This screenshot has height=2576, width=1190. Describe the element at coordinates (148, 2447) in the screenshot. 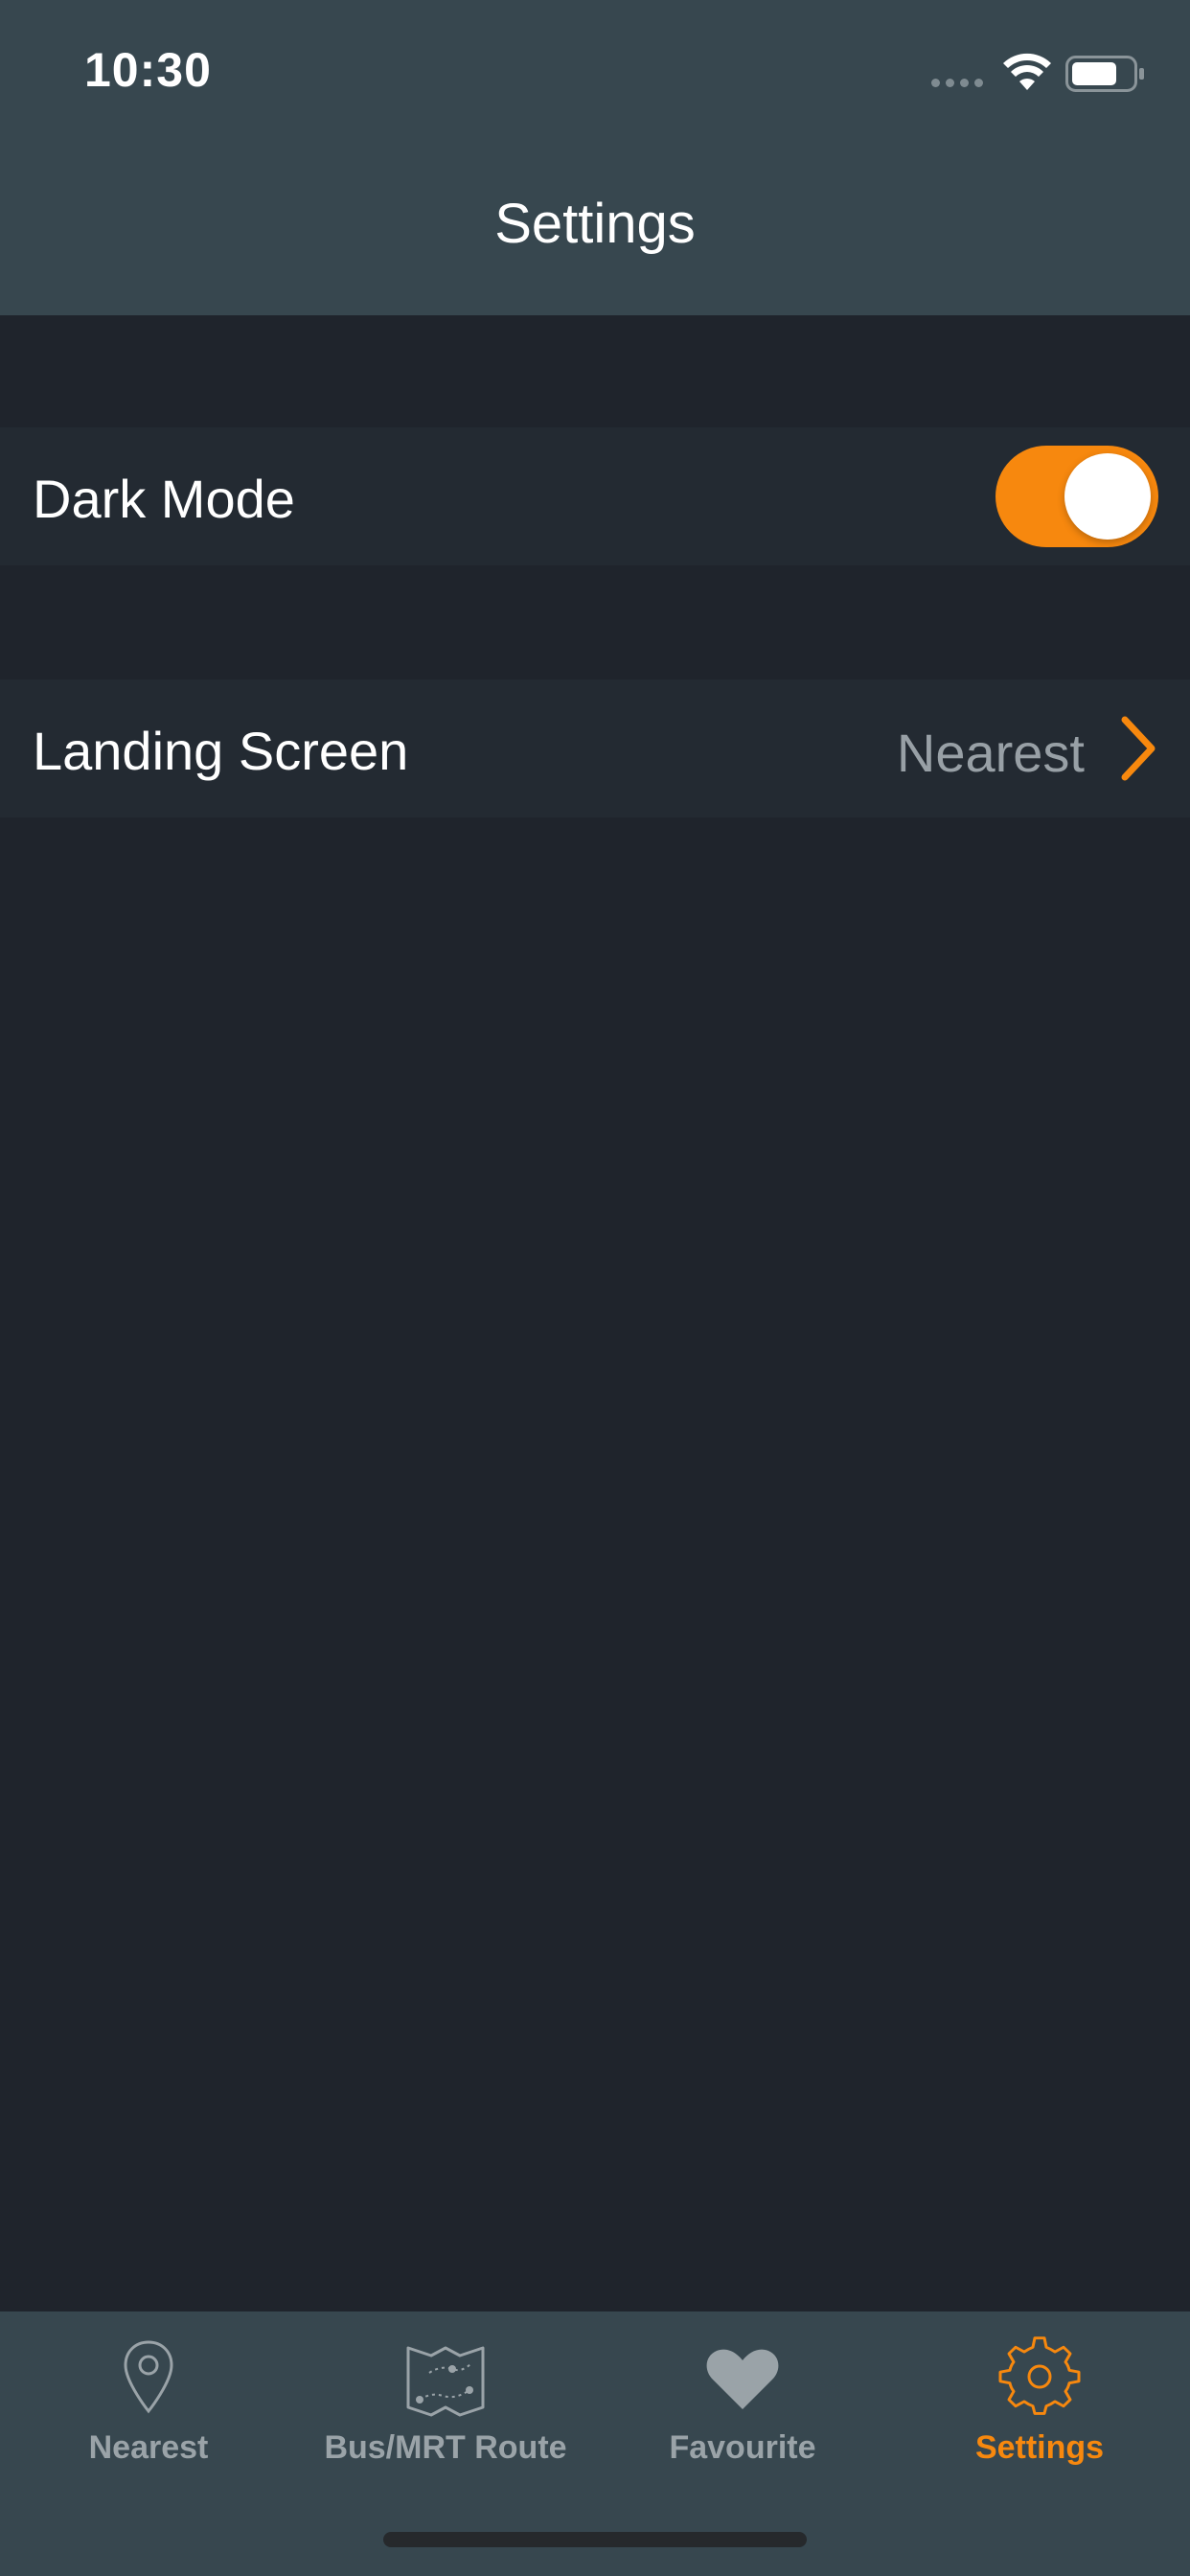

I see `tab-label: Nearest` at that location.